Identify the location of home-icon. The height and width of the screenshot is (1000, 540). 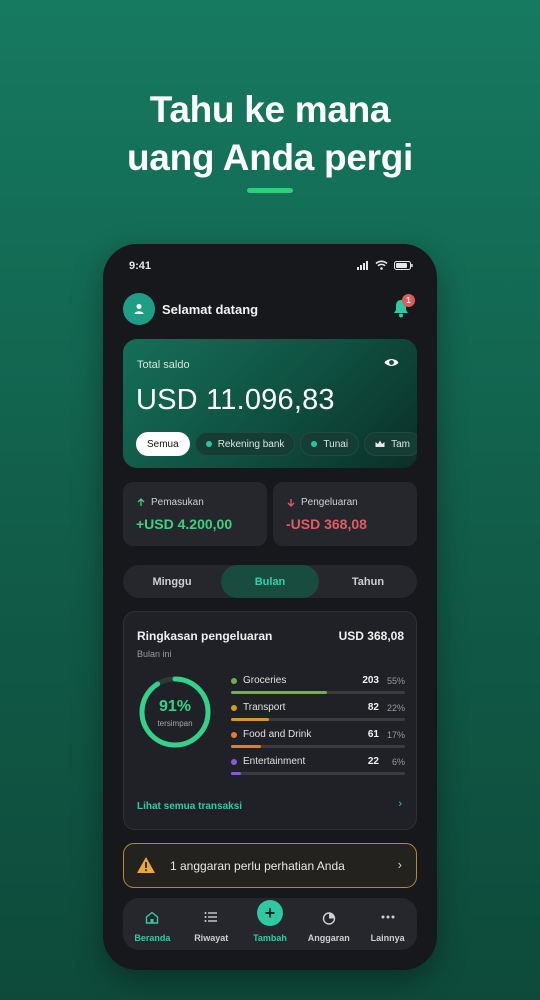
(152, 917).